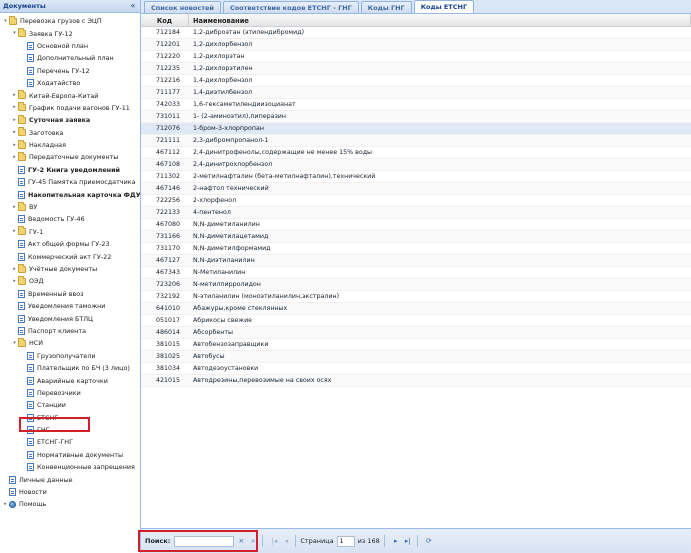 The width and height of the screenshot is (691, 553). What do you see at coordinates (70, 182) in the screenshot?
I see `tree-item: ГУ-45 Памятка приемосдатчика` at bounding box center [70, 182].